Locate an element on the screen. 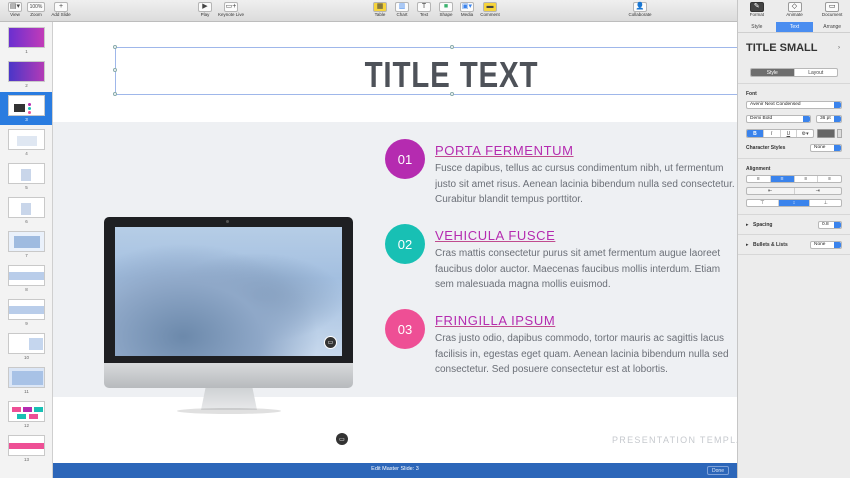  slide-thumbnail: 12 is located at coordinates (26, 414).